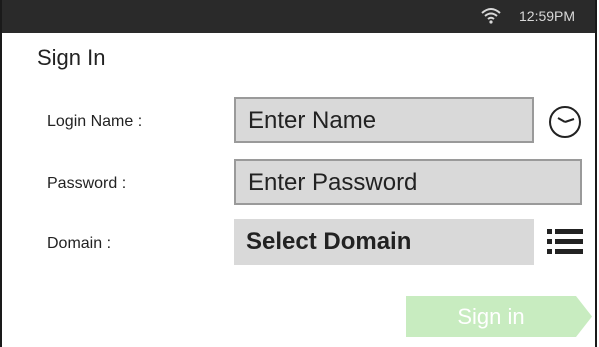 The height and width of the screenshot is (347, 599). I want to click on status-time: 12:59PM, so click(547, 16).